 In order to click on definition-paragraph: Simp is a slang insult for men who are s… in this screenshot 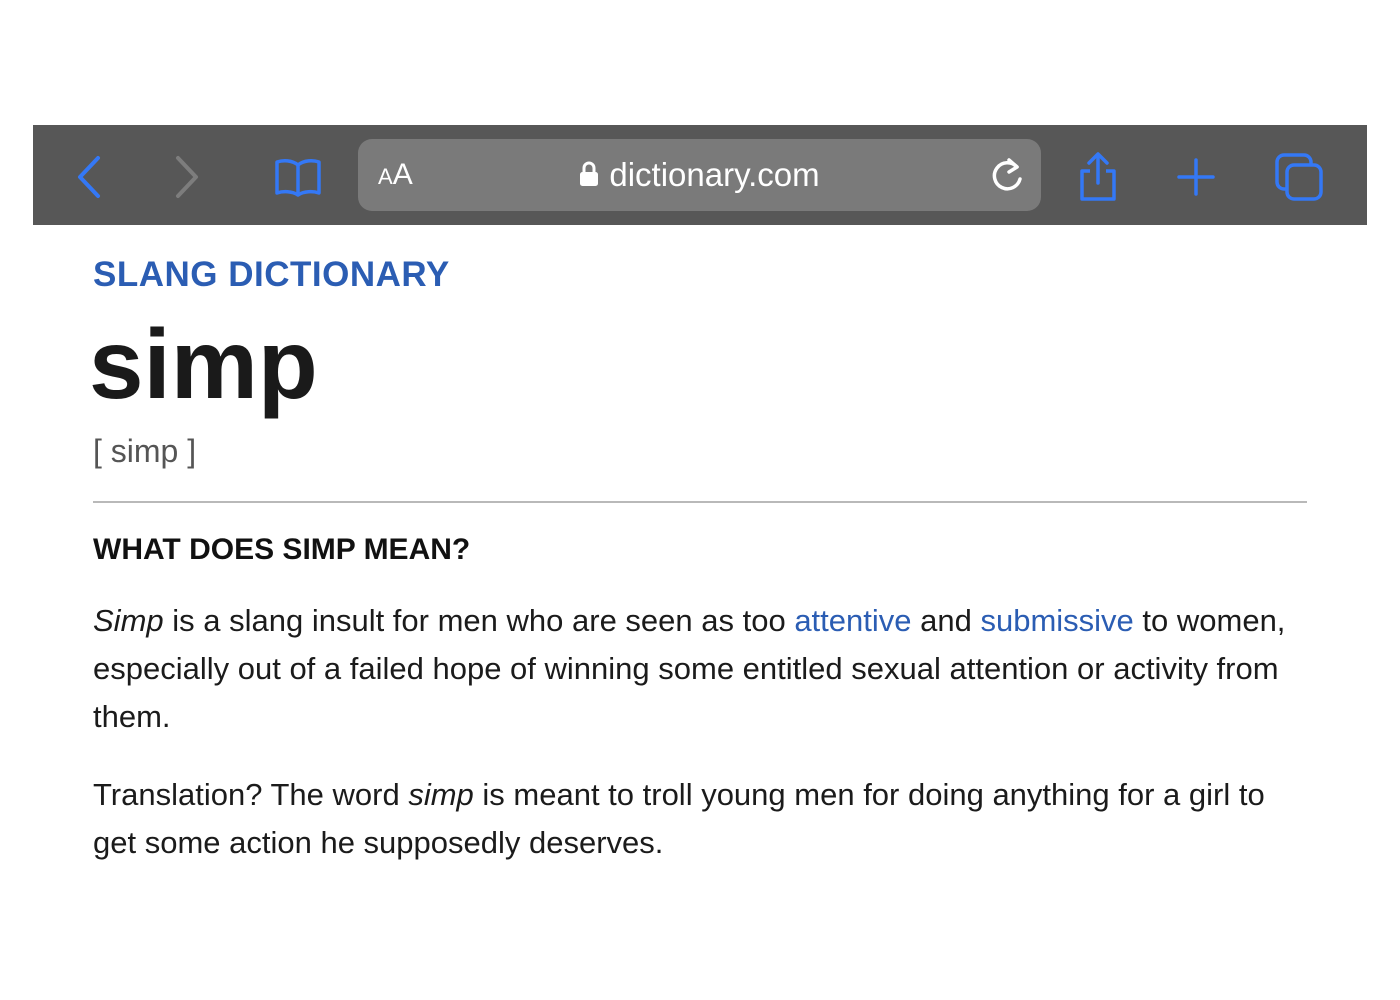, I will do `click(689, 668)`.